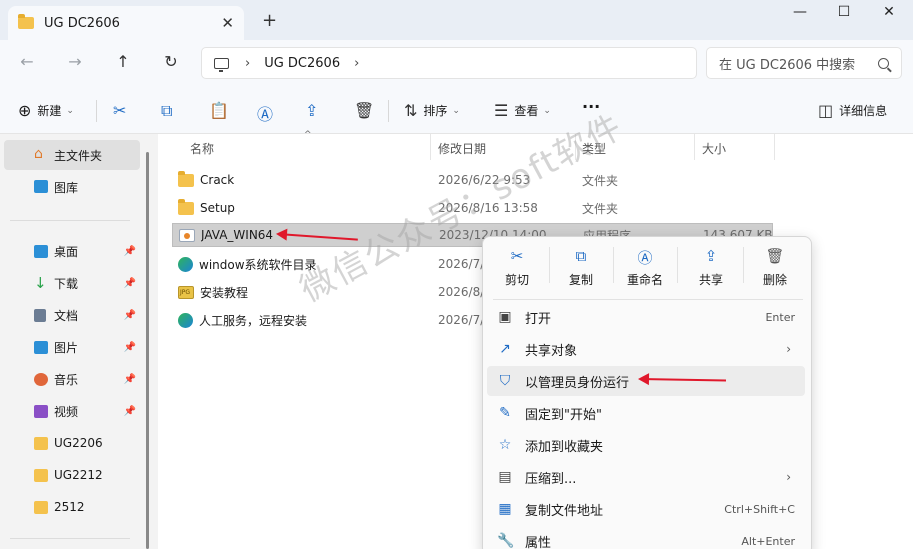  I want to click on title-bar: UG DC2606 ✕ + — ☐ ✕, so click(456, 20).